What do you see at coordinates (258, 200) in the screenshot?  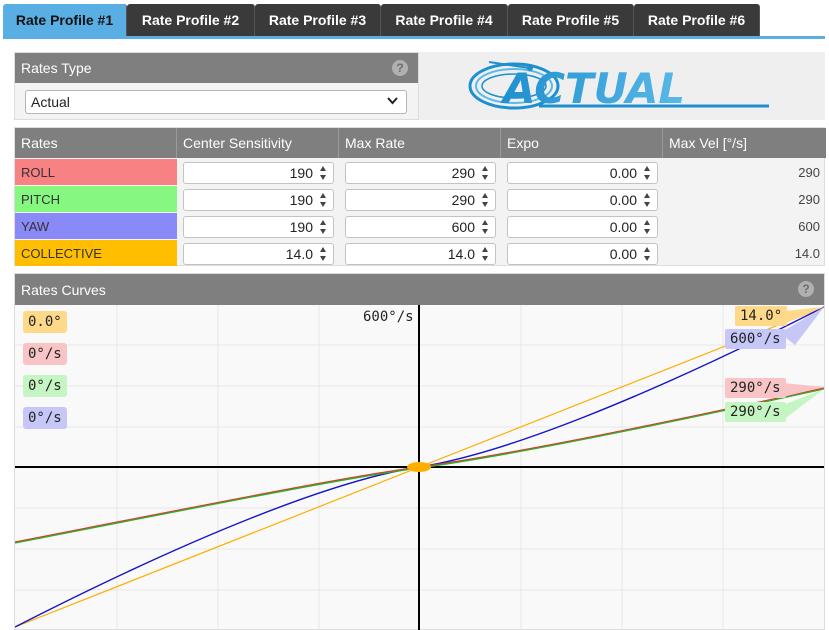 I see `pitch-center-input: 190` at bounding box center [258, 200].